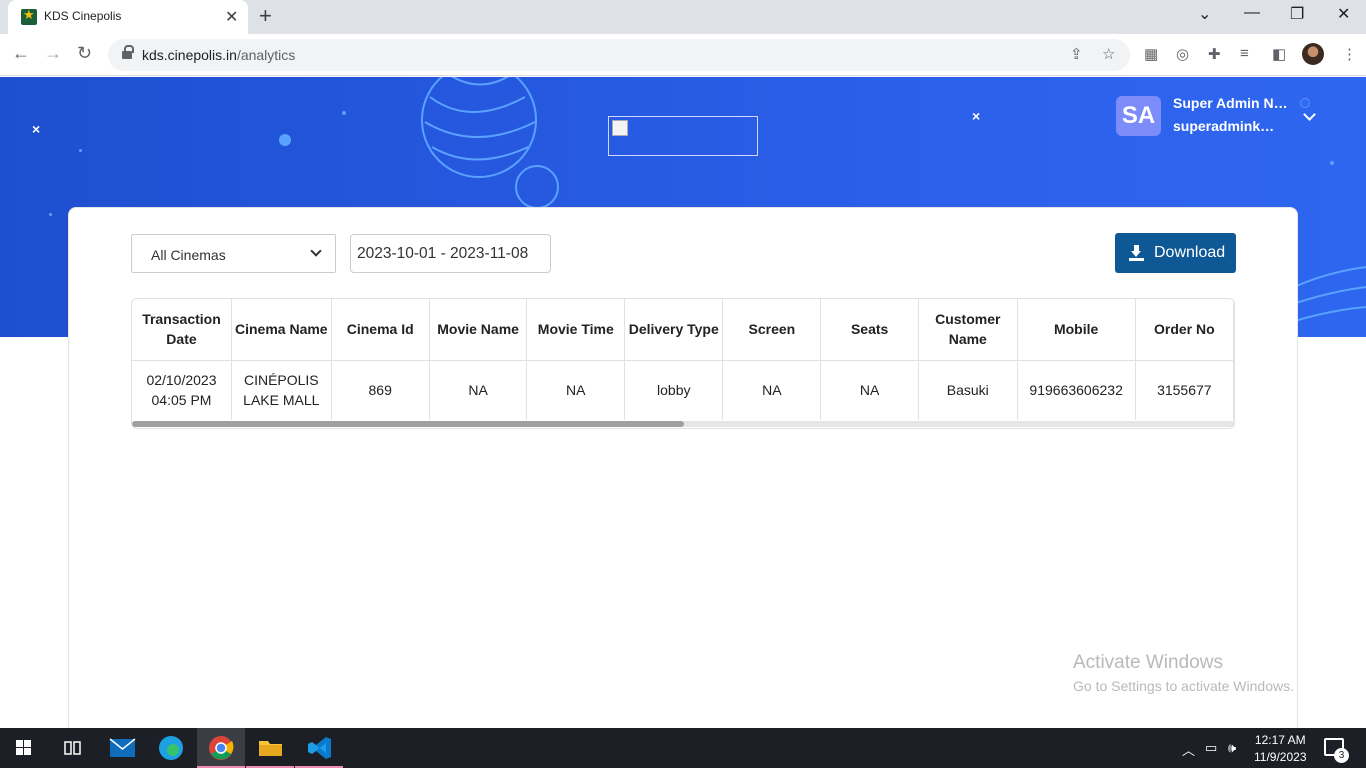 The height and width of the screenshot is (768, 1366). I want to click on restore-button: ❐, so click(1297, 14).